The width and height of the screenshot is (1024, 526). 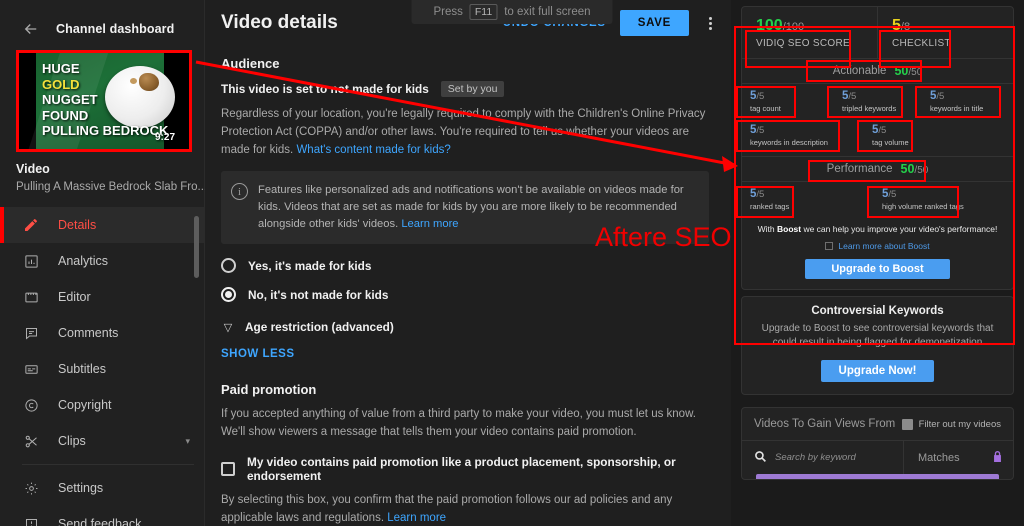 What do you see at coordinates (102, 225) in the screenshot?
I see `sidebar-item-details: Details` at bounding box center [102, 225].